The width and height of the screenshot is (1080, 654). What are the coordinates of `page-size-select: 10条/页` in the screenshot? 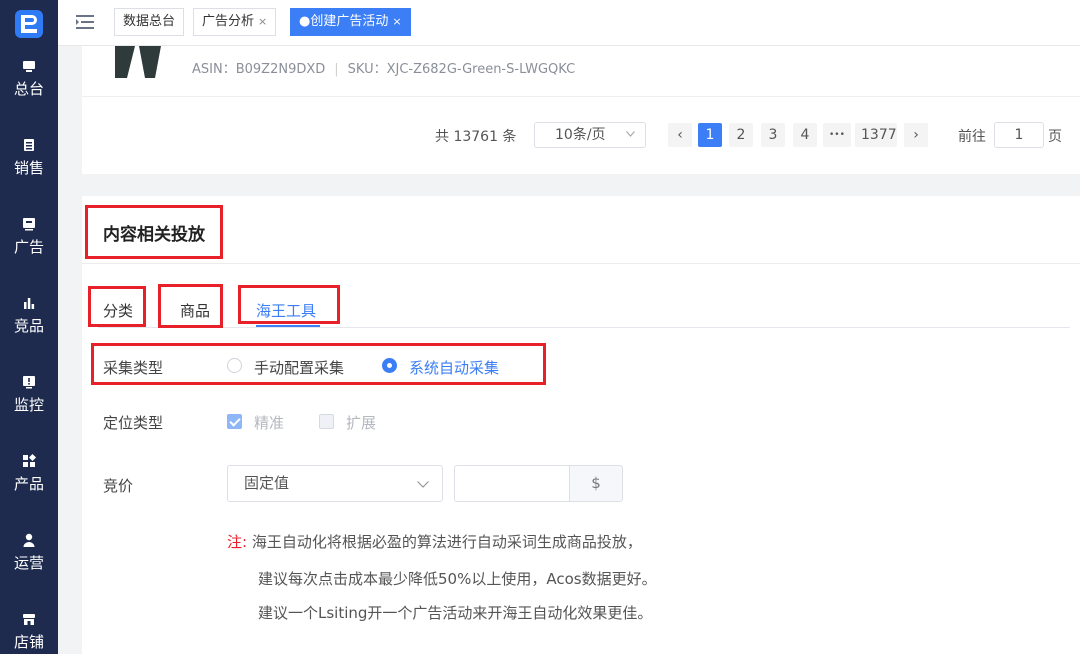 It's located at (590, 135).